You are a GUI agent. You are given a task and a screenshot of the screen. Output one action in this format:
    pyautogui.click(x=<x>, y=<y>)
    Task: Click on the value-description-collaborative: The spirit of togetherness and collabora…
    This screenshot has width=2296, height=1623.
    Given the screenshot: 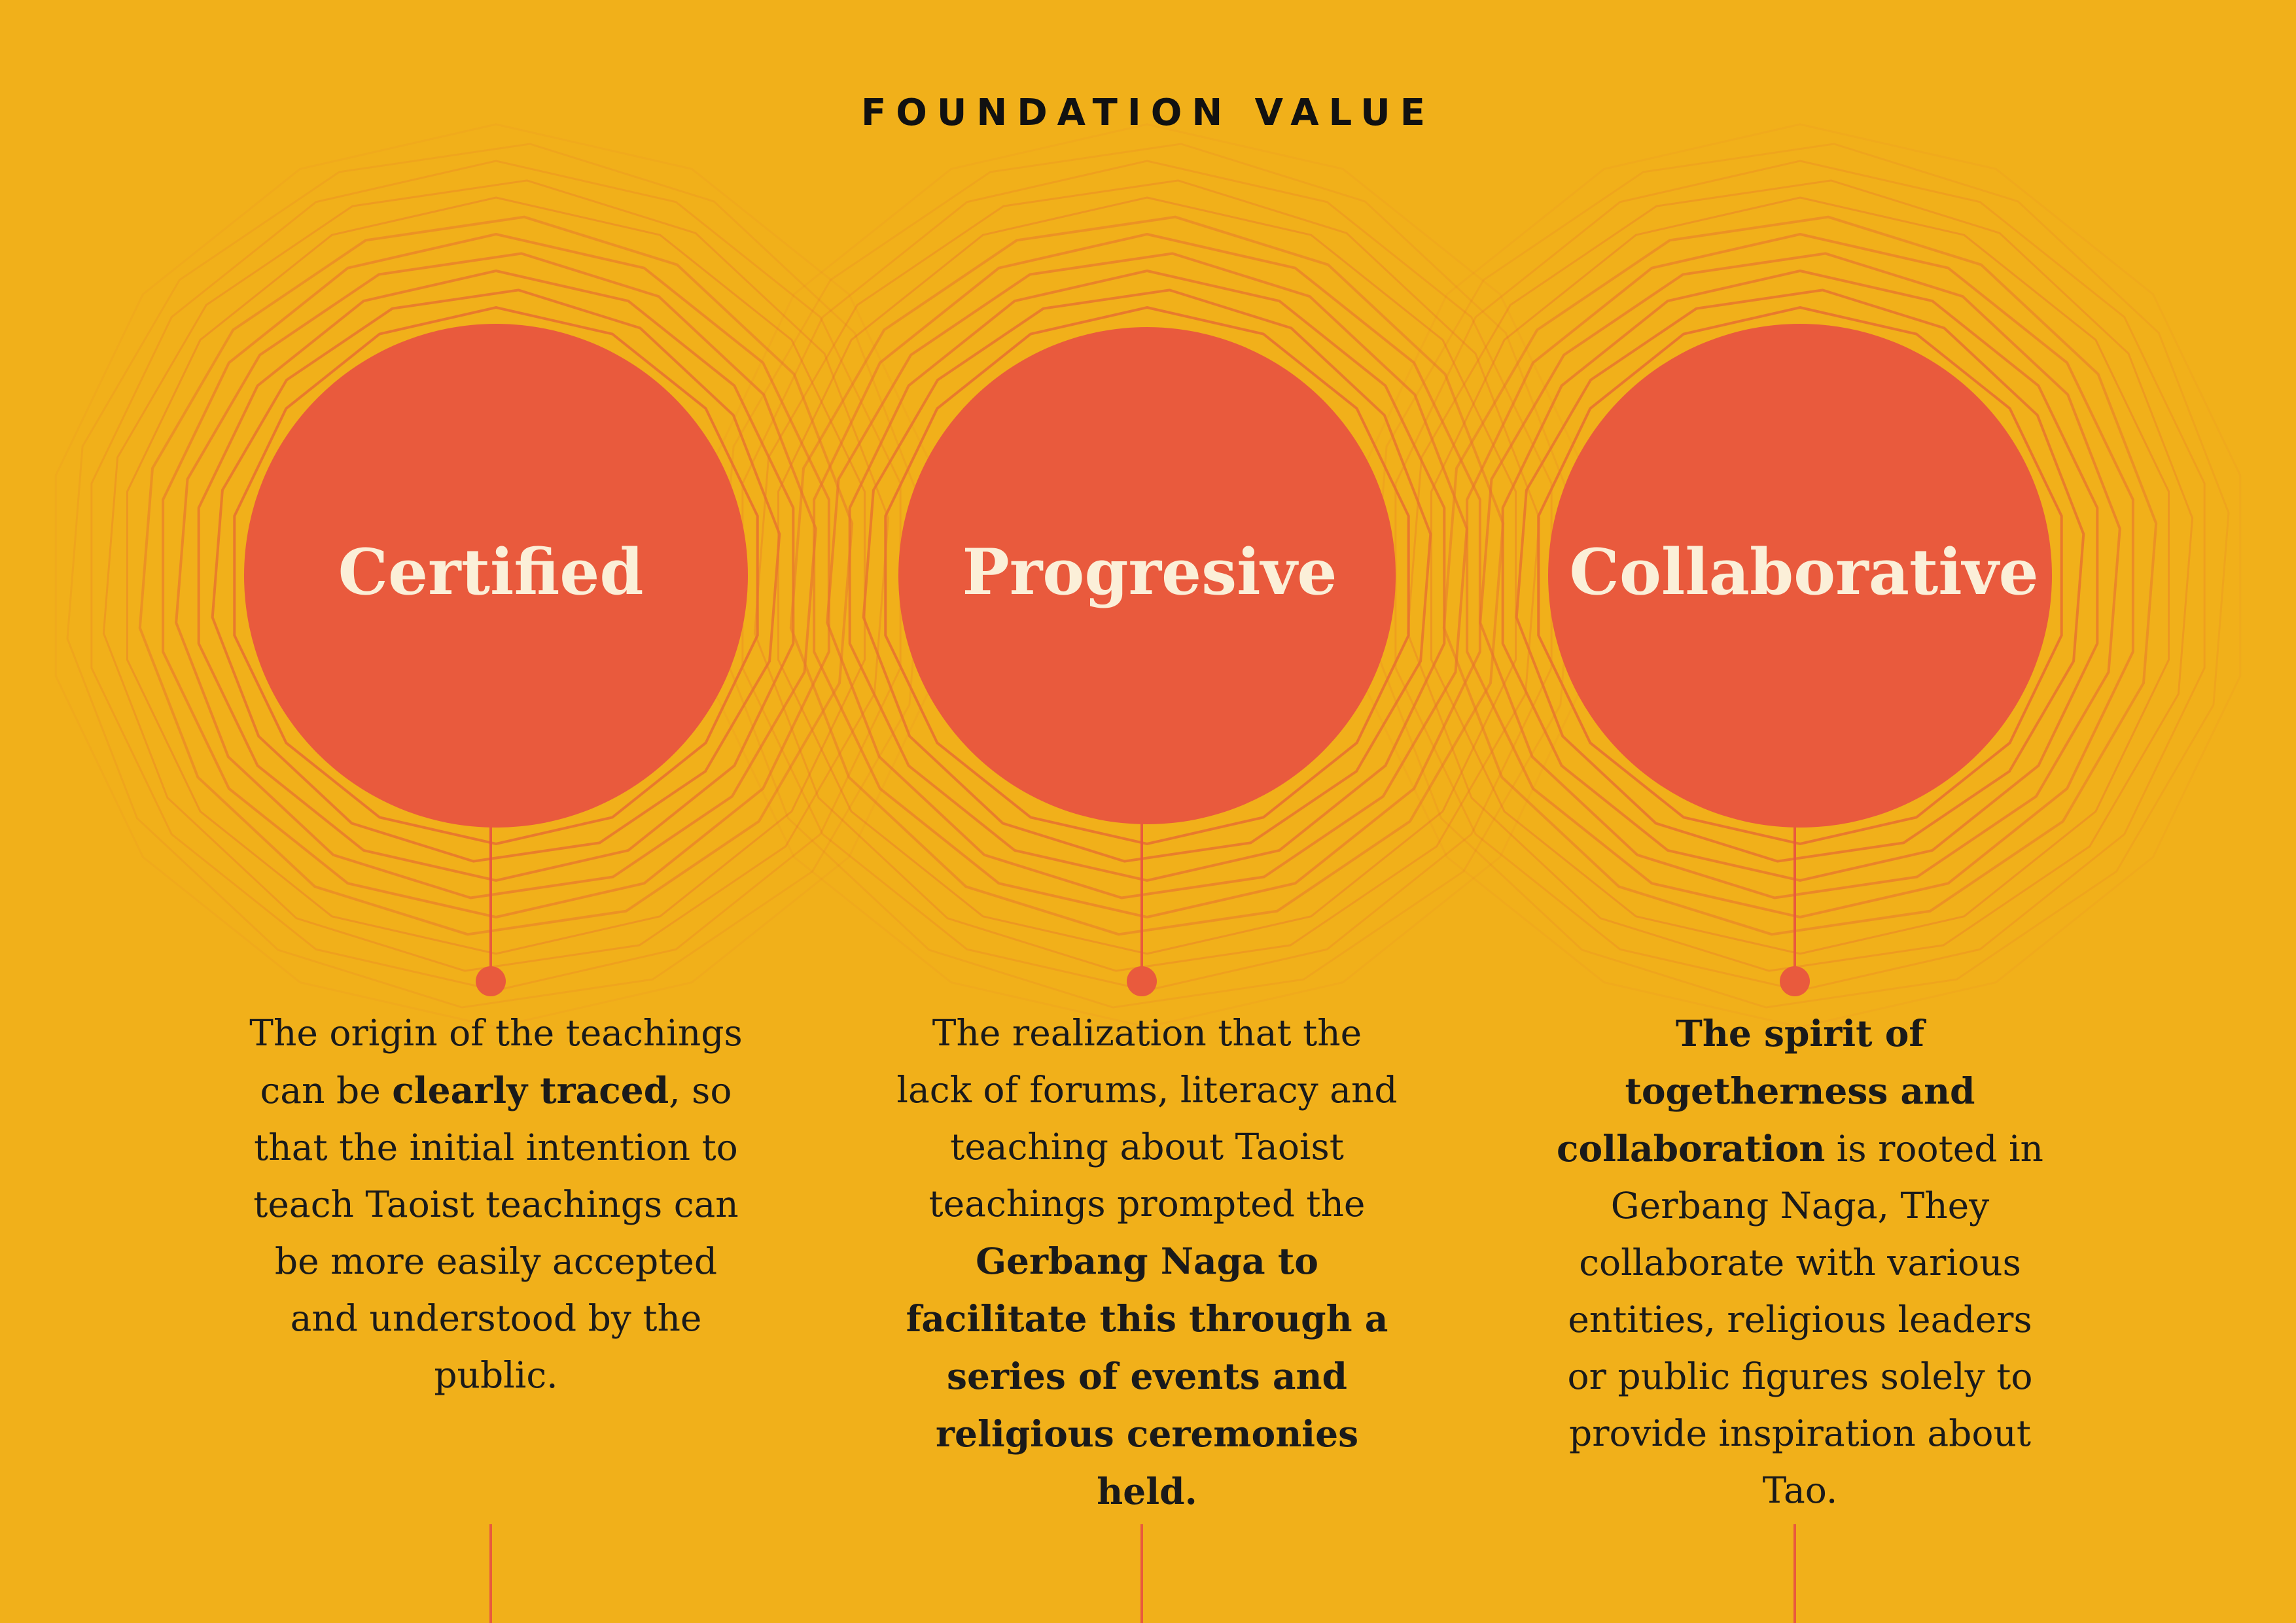 What is the action you would take?
    pyautogui.click(x=1800, y=1262)
    